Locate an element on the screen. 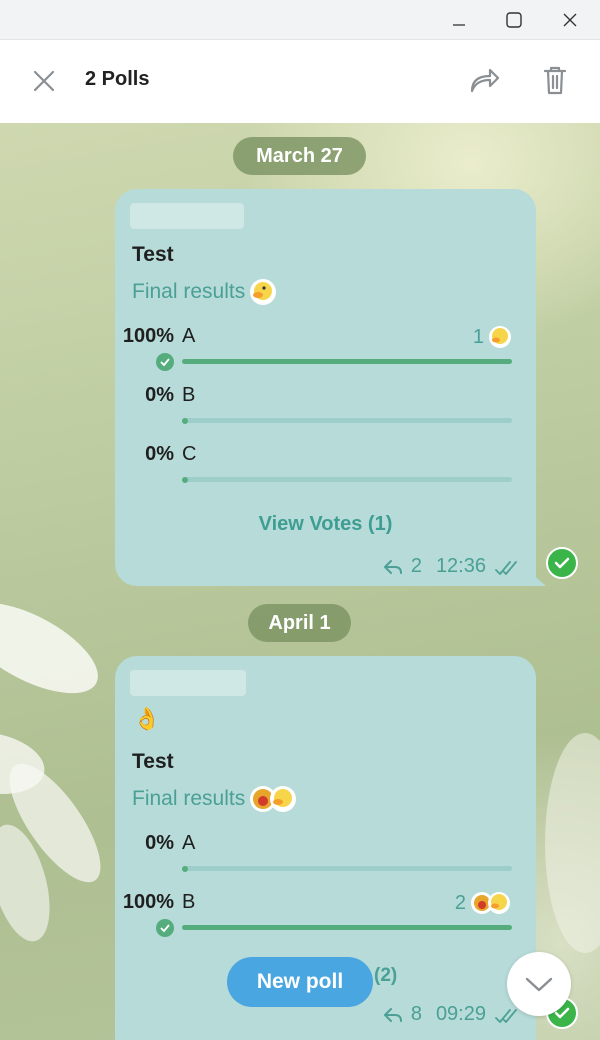 This screenshot has height=1040, width=600. date-label: April 1 is located at coordinates (299, 622).